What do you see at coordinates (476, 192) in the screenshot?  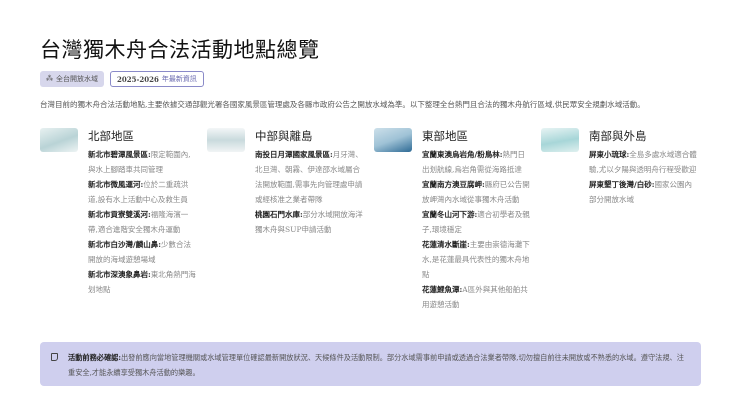 I see `list-item: 宜蘭南方澳豆腐岬:縣府已公告開放岬灣內水域從事獨木舟活動` at bounding box center [476, 192].